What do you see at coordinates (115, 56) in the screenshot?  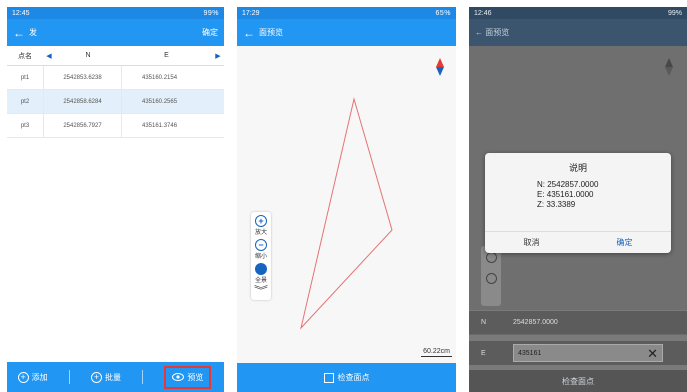 I see `table-header: 点名 ◀ N E ▶` at bounding box center [115, 56].